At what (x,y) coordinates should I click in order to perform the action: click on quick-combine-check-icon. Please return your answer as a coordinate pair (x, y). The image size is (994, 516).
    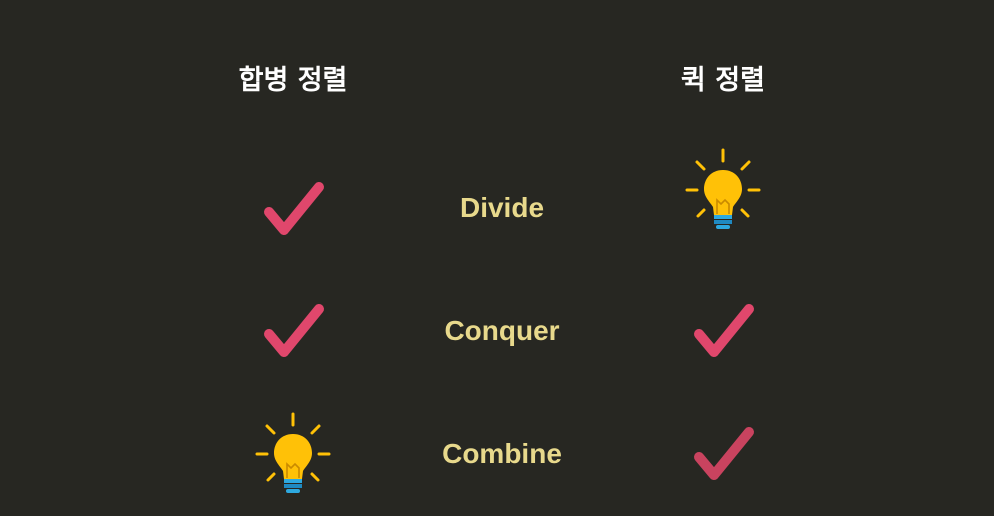
    Looking at the image, I should click on (723, 455).